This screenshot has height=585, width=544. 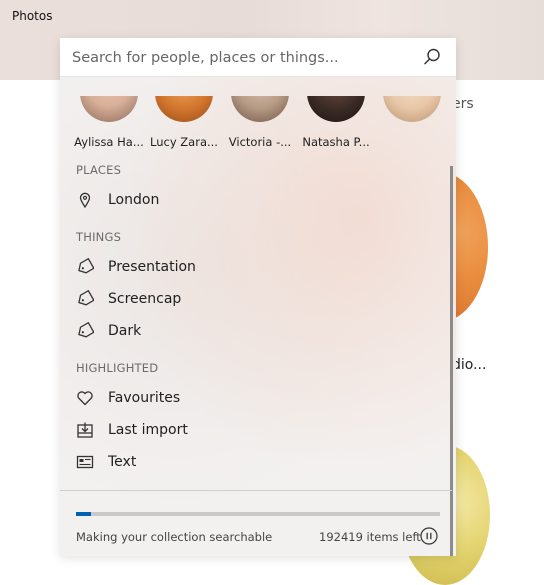 What do you see at coordinates (253, 462) in the screenshot?
I see `highlighted-item-text: Text` at bounding box center [253, 462].